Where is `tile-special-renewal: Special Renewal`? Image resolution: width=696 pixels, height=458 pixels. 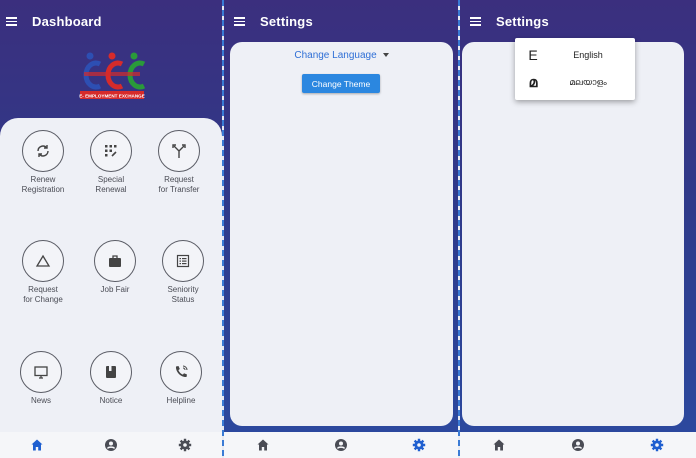 tile-special-renewal: Special Renewal is located at coordinates (111, 162).